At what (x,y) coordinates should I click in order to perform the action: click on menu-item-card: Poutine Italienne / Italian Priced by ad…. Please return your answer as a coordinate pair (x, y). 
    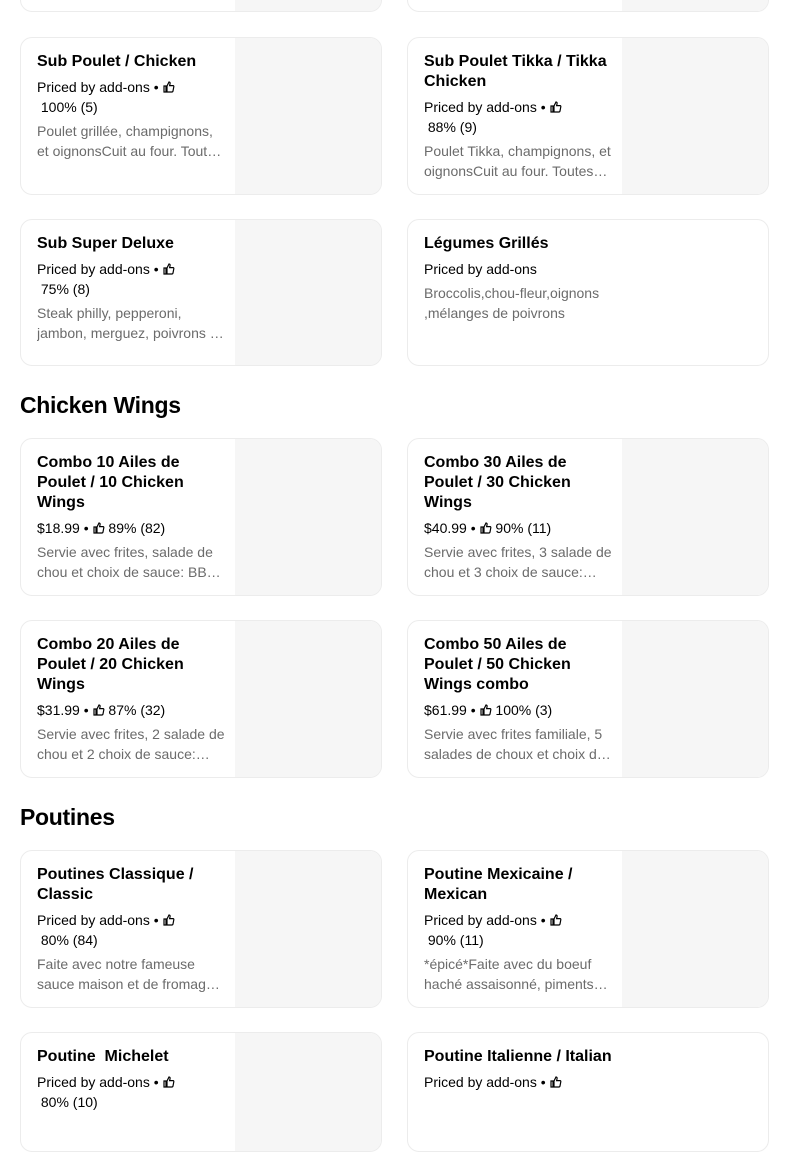
    Looking at the image, I should click on (588, 1092).